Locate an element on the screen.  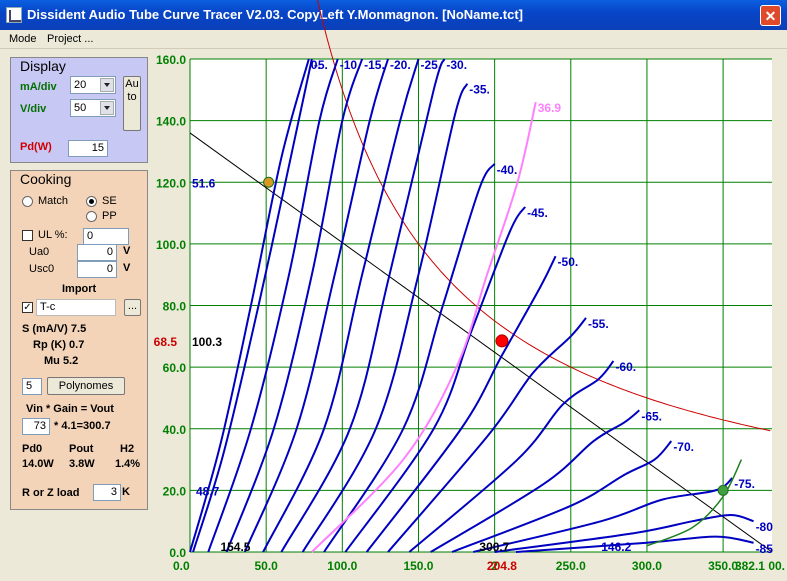
import-checkbox: ✓ is located at coordinates (27, 307).